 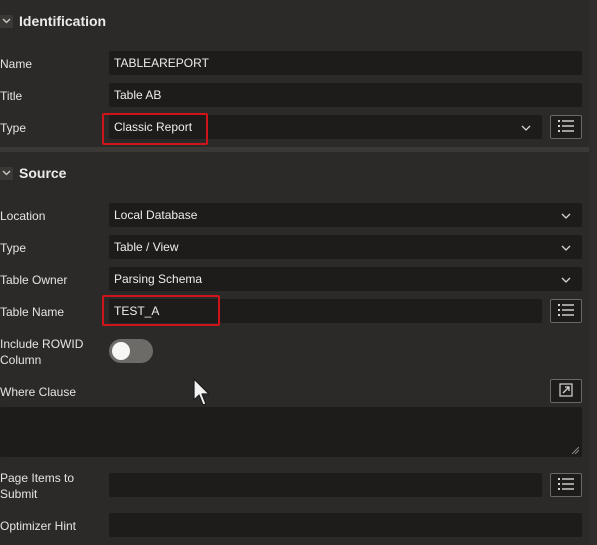 I want to click on location-select: Local Database, so click(x=345, y=215).